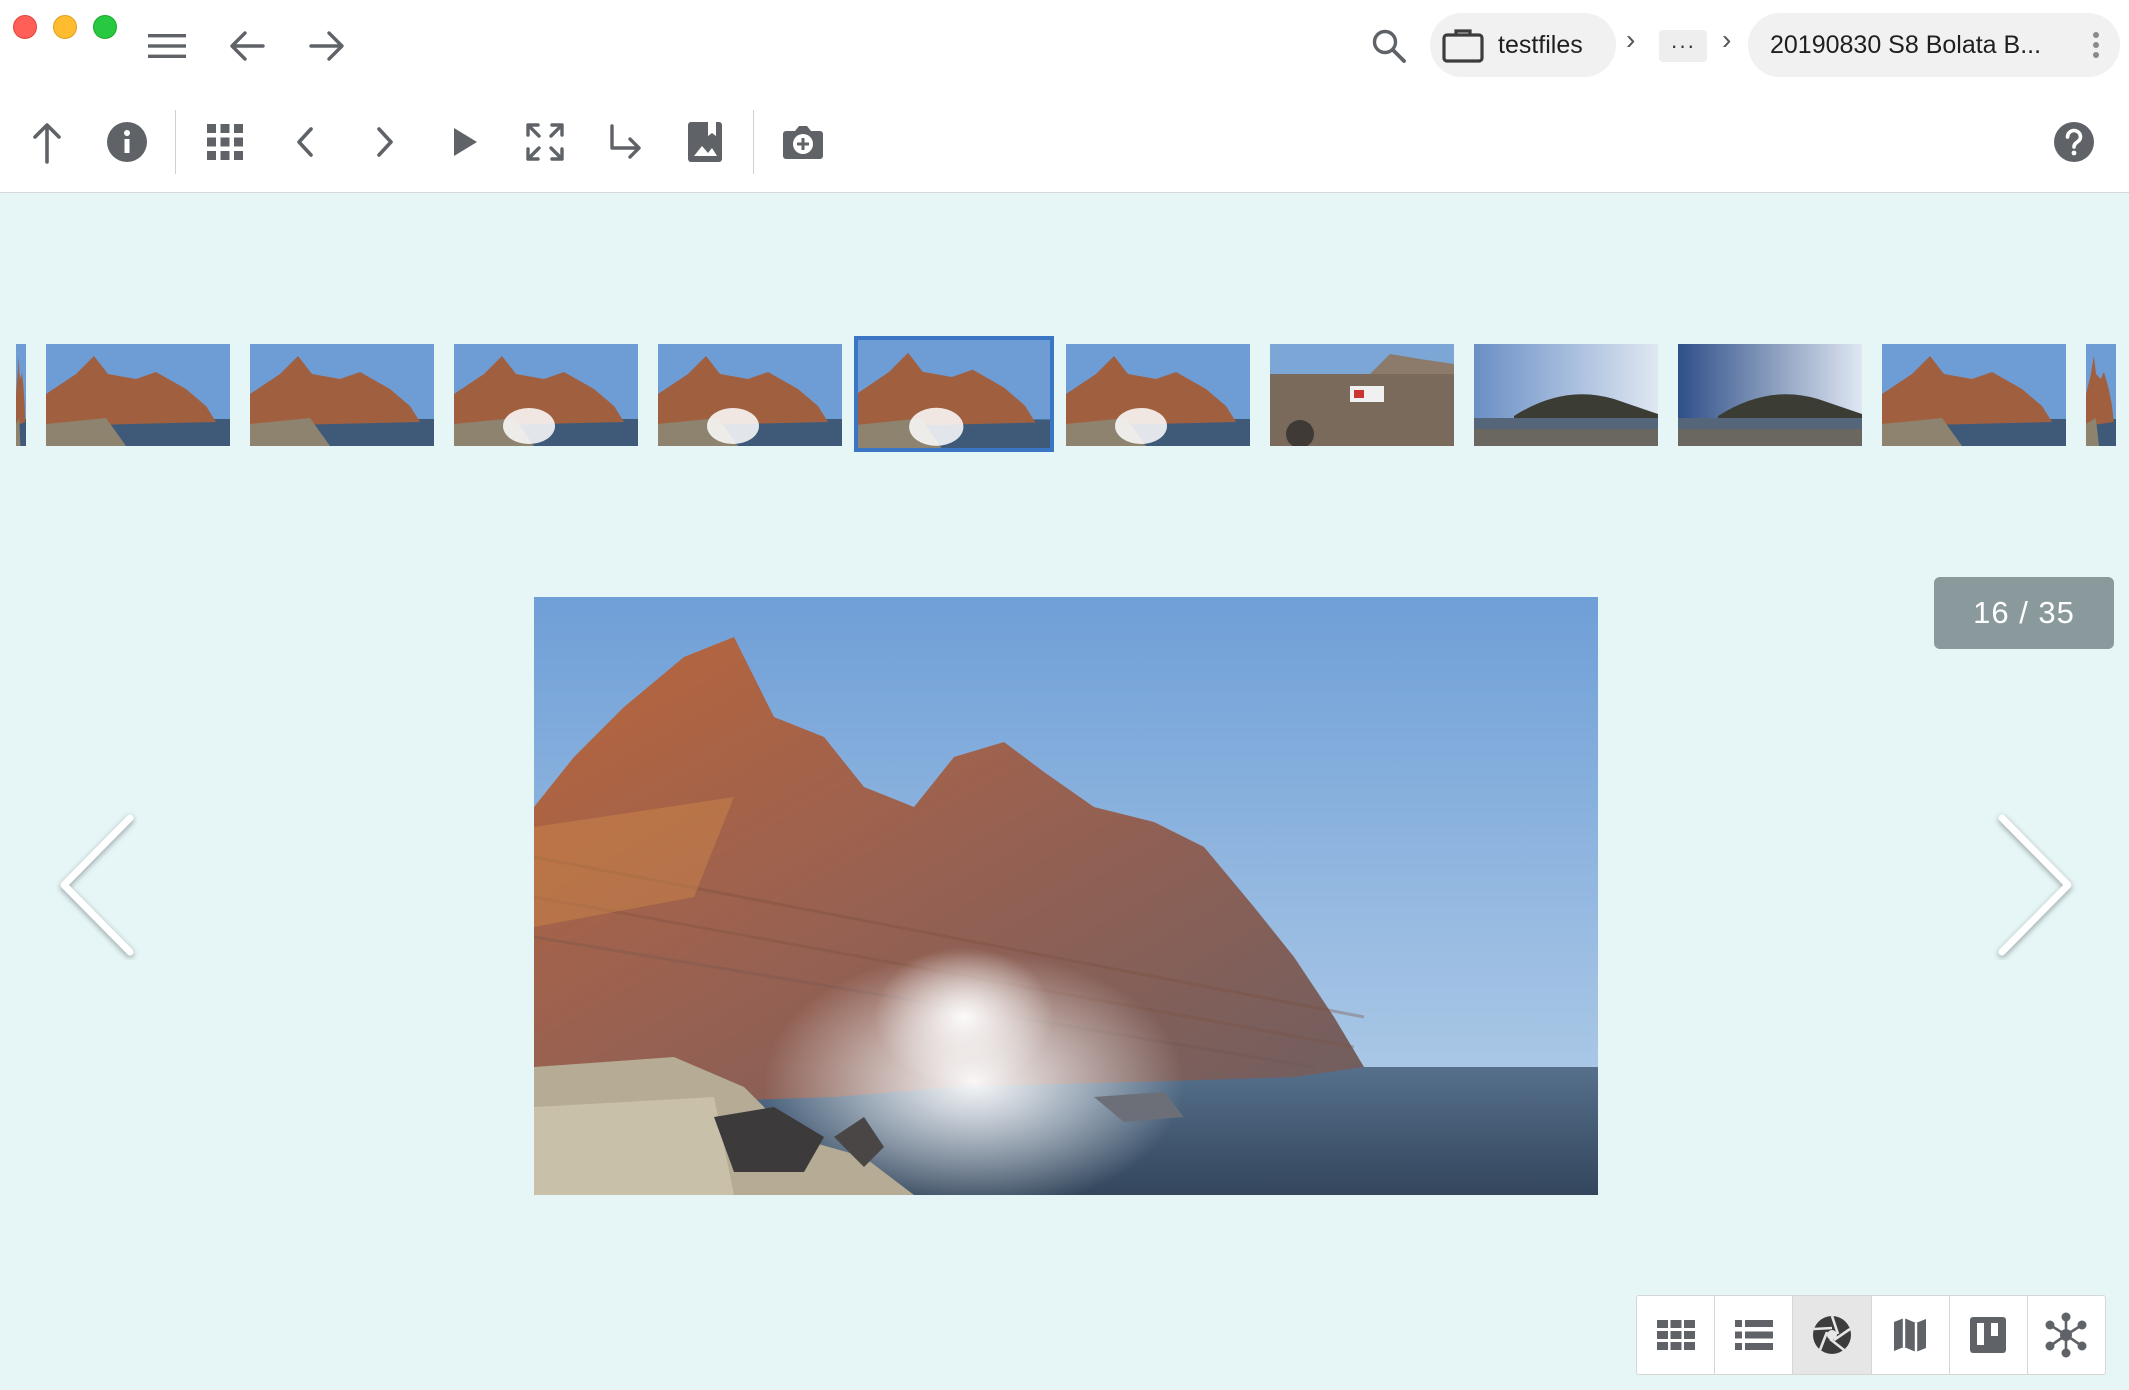  What do you see at coordinates (327, 46) in the screenshot?
I see `arrow-right-icon` at bounding box center [327, 46].